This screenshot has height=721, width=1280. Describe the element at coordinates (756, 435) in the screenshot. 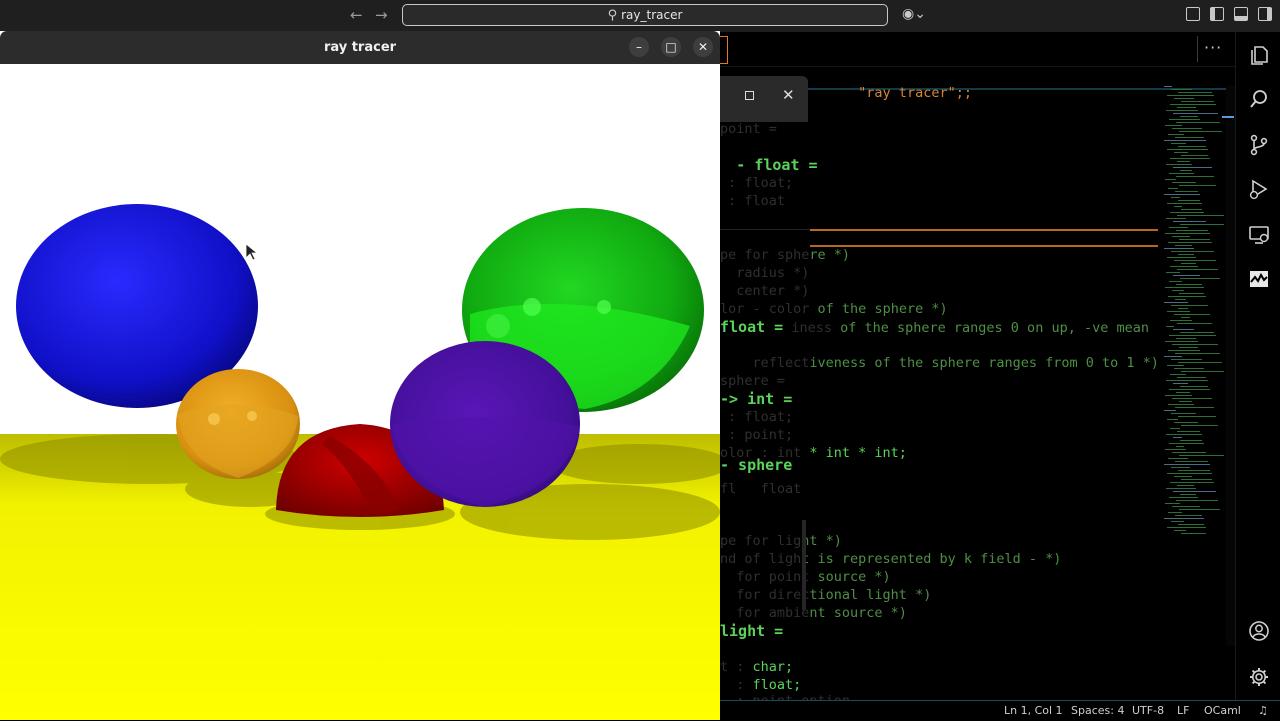

I see `code-line: : point;` at that location.